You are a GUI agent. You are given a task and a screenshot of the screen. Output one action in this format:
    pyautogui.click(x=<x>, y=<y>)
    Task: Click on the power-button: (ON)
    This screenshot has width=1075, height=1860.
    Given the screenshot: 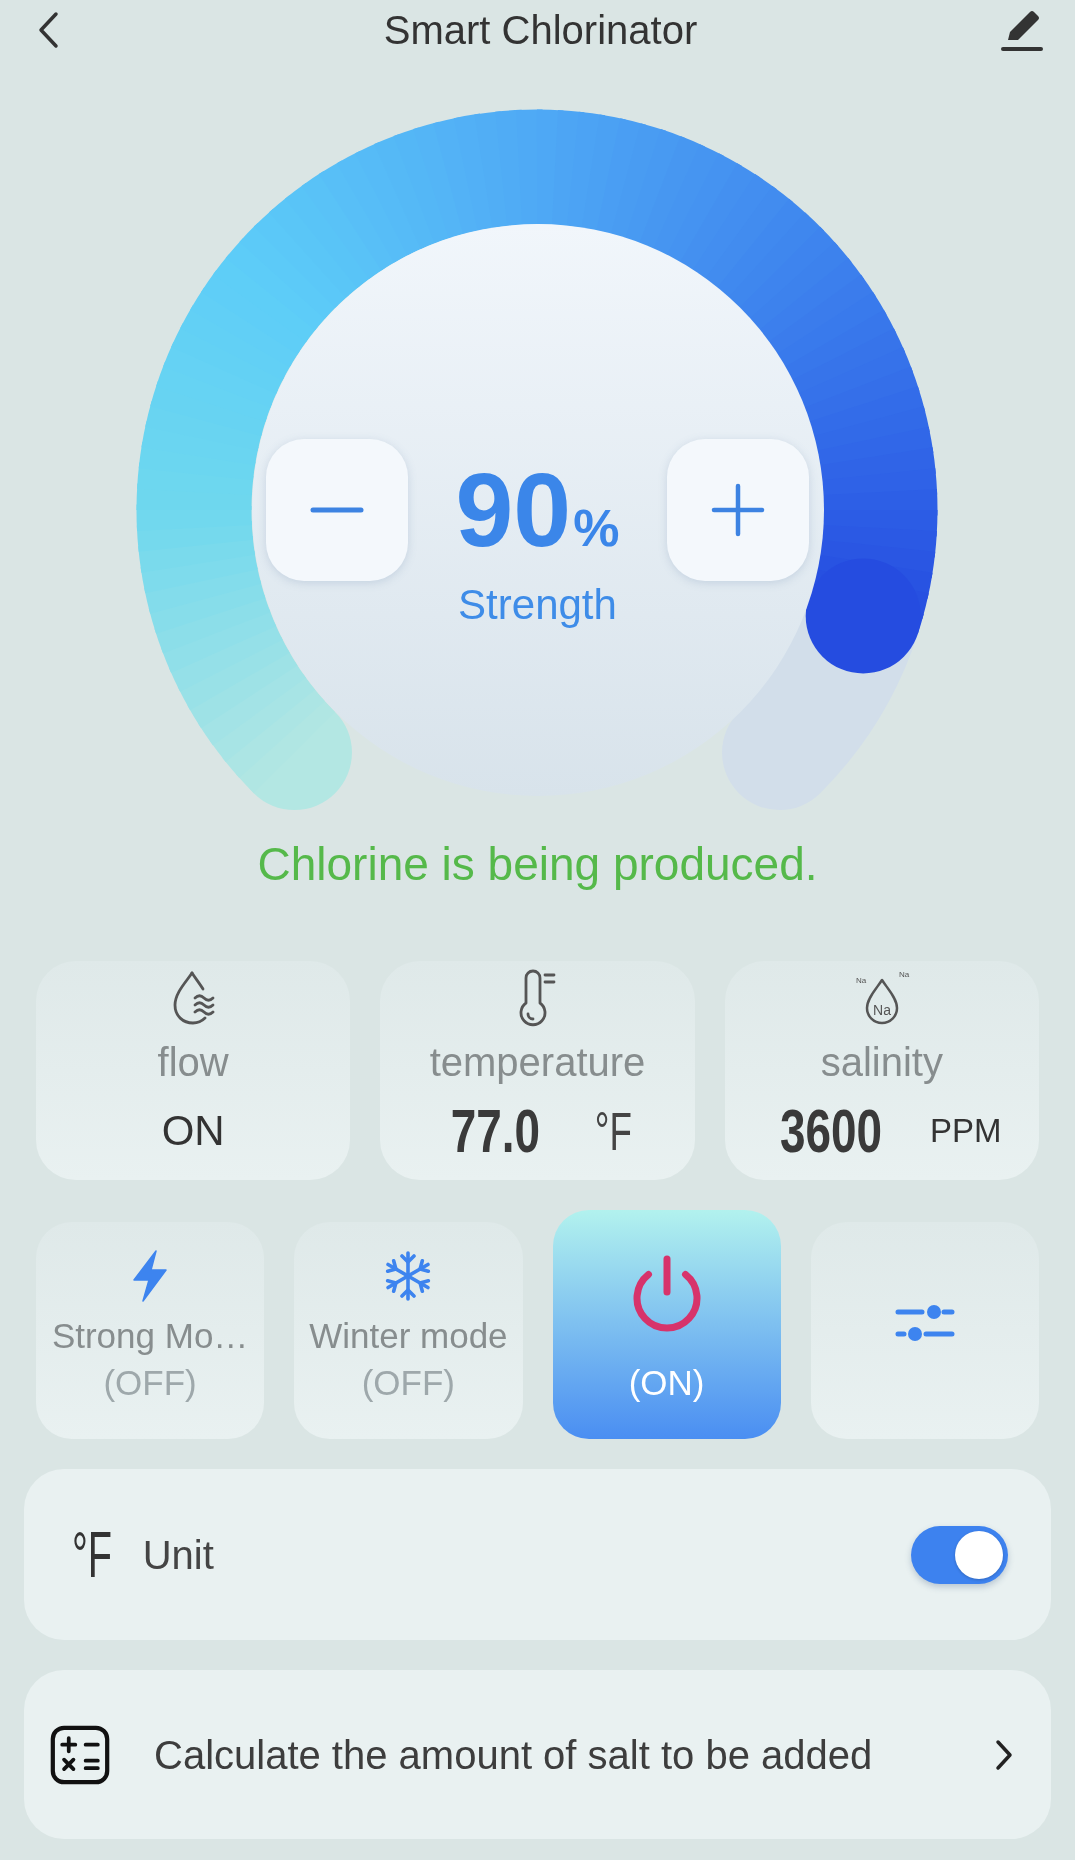 What is the action you would take?
    pyautogui.click(x=666, y=1324)
    